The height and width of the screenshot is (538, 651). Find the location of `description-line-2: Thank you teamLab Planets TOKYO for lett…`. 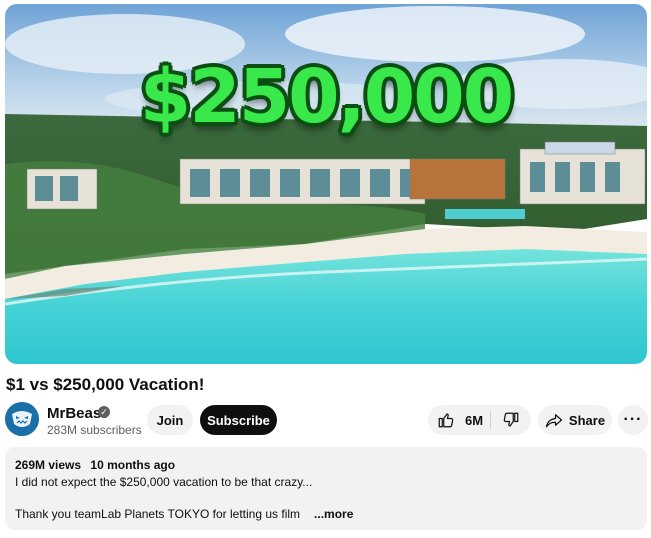

description-line-2: Thank you teamLab Planets TOKYO for lett… is located at coordinates (158, 514).